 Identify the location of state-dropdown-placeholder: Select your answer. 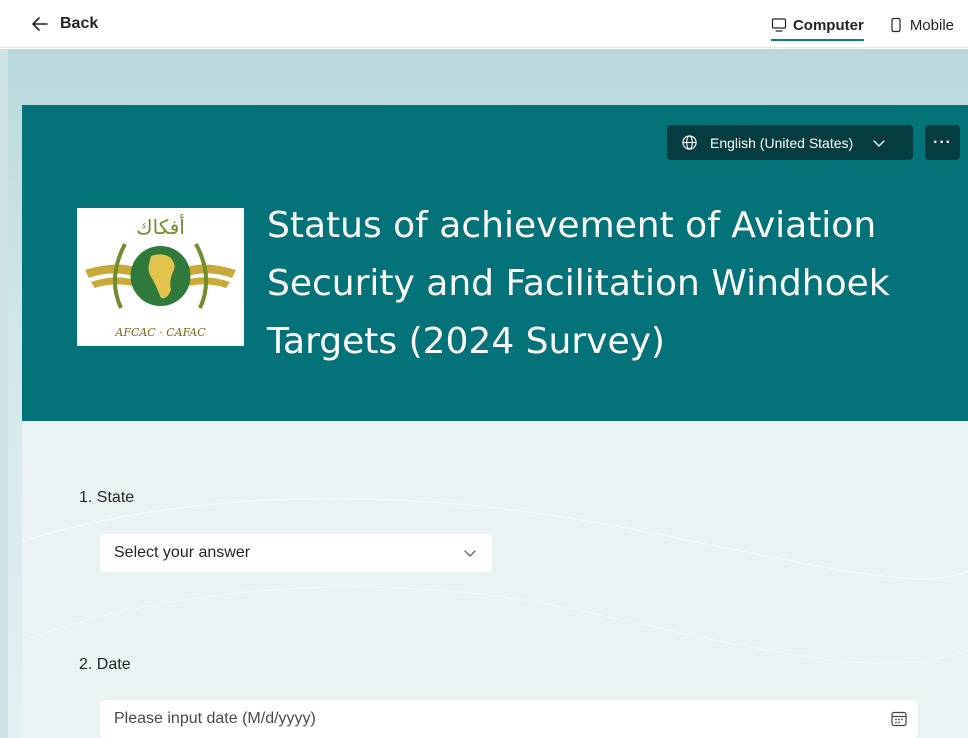
(182, 552).